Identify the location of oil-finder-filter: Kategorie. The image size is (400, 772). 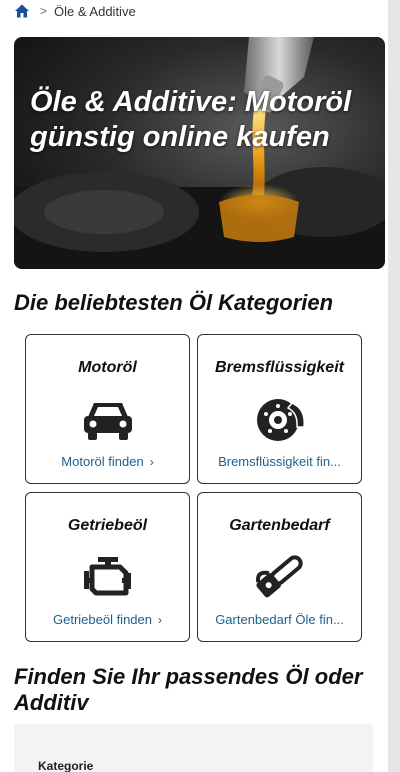
(193, 748).